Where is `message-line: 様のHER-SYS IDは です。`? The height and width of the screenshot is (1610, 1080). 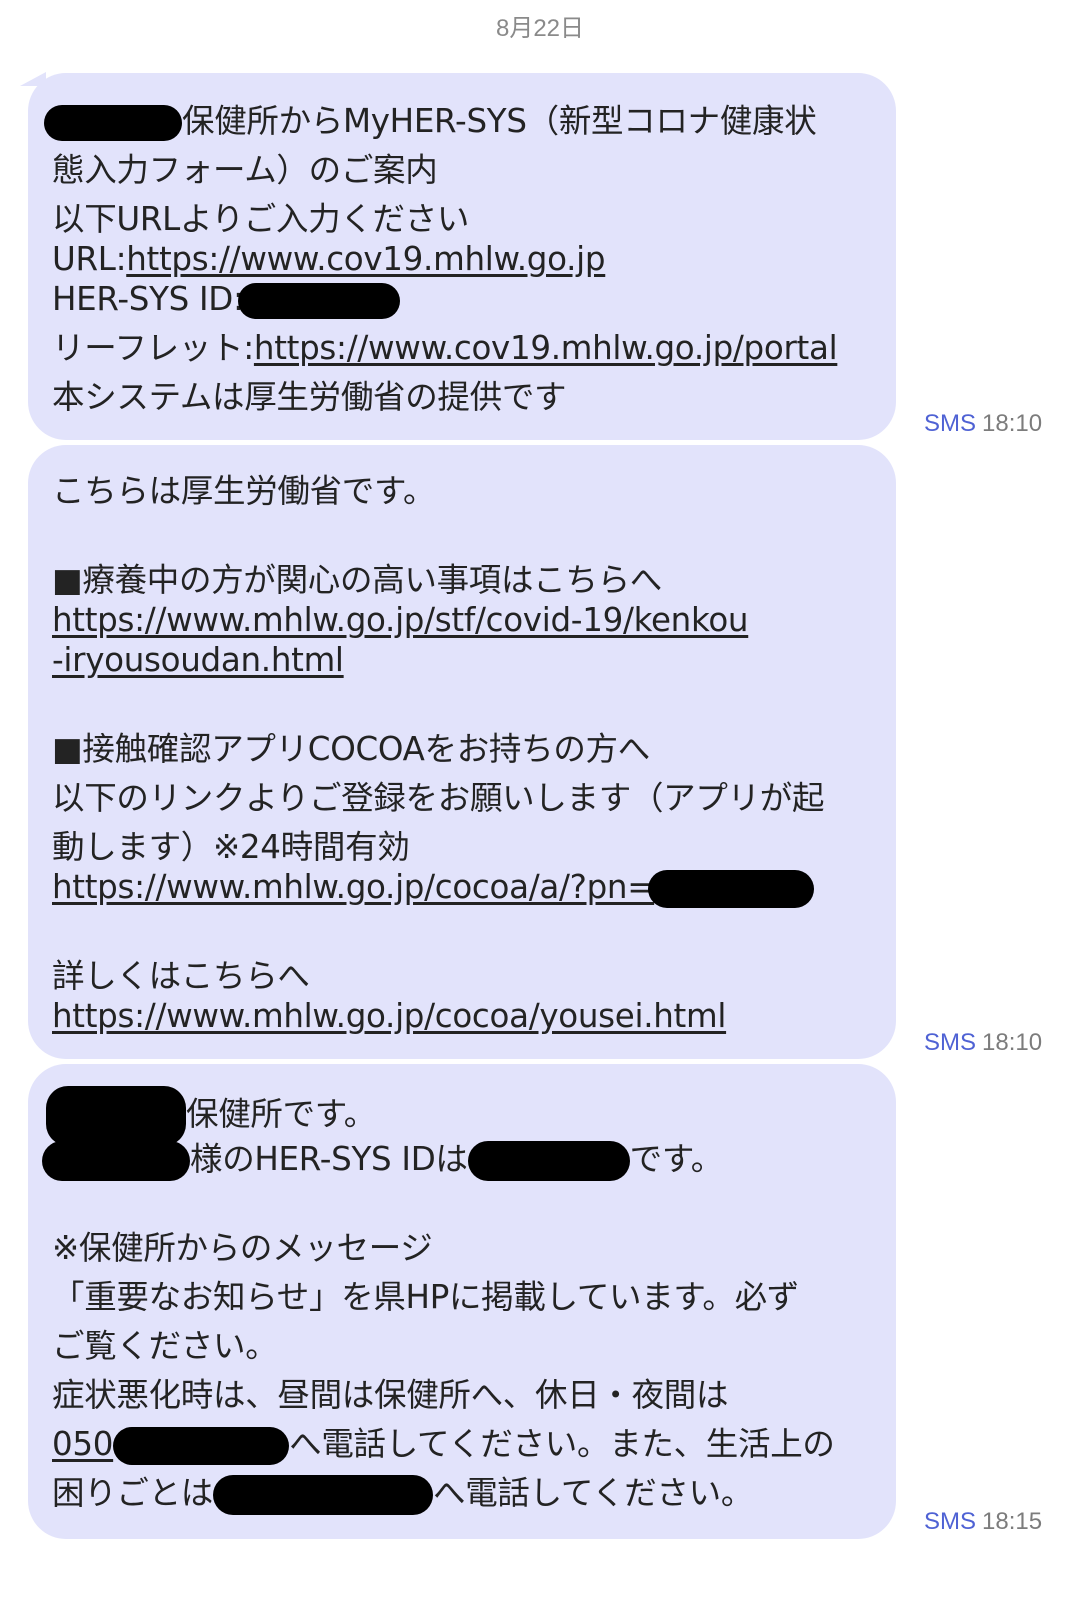 message-line: 様のHER-SYS IDは です。 is located at coordinates (469, 1159).